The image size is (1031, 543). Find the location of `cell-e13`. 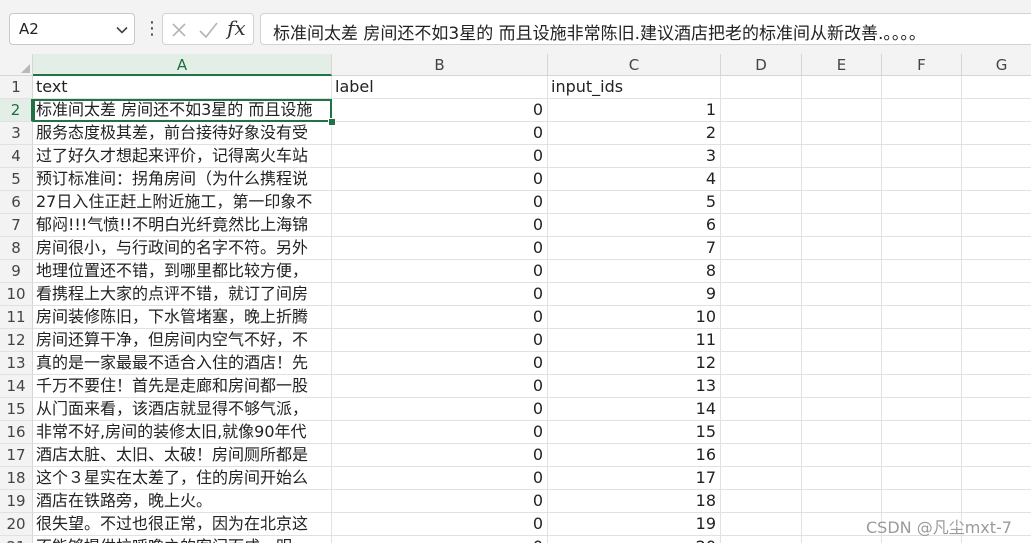

cell-e13 is located at coordinates (842, 363).